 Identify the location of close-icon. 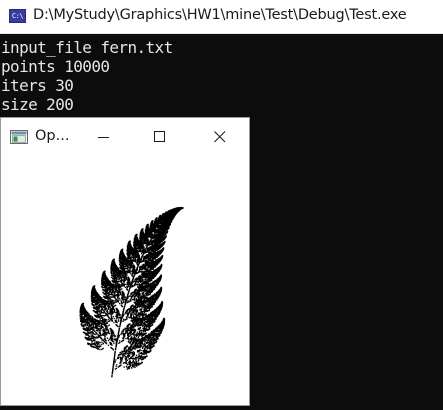
(220, 137).